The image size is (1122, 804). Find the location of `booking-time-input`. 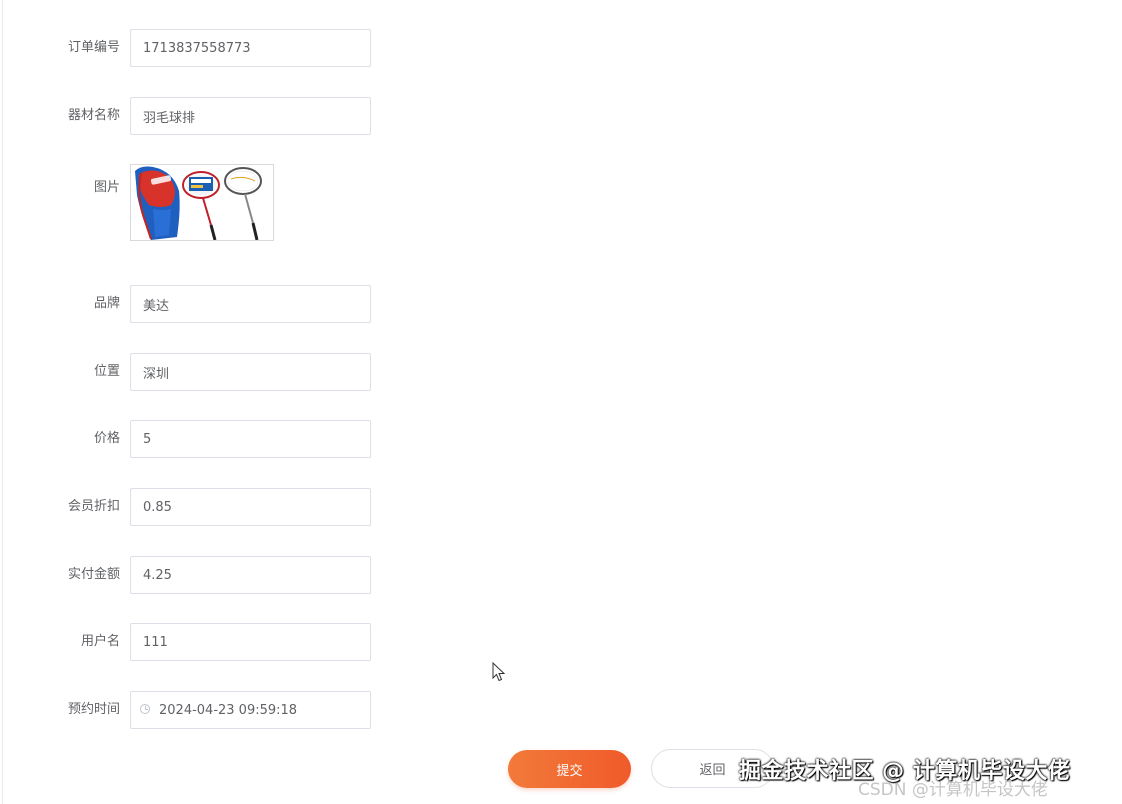

booking-time-input is located at coordinates (250, 710).